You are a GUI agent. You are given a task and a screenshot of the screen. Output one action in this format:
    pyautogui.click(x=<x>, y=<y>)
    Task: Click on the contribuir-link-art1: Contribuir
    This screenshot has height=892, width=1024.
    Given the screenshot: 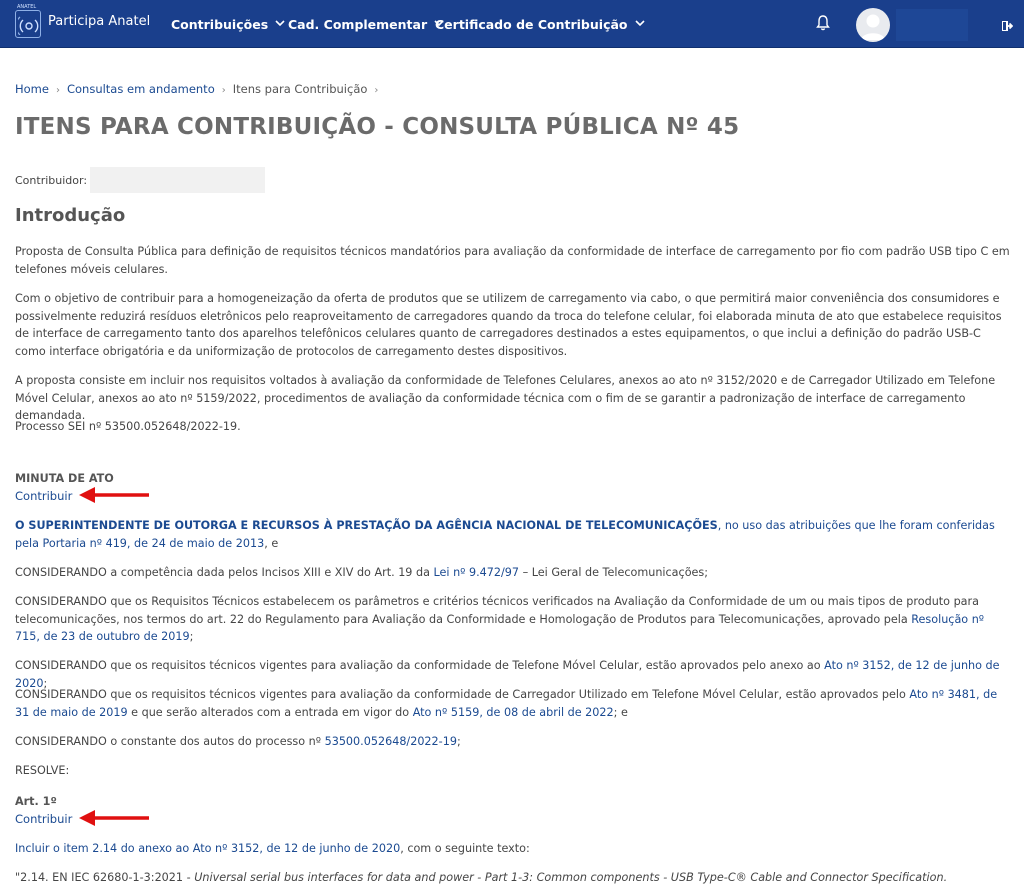 What is the action you would take?
    pyautogui.click(x=43, y=819)
    